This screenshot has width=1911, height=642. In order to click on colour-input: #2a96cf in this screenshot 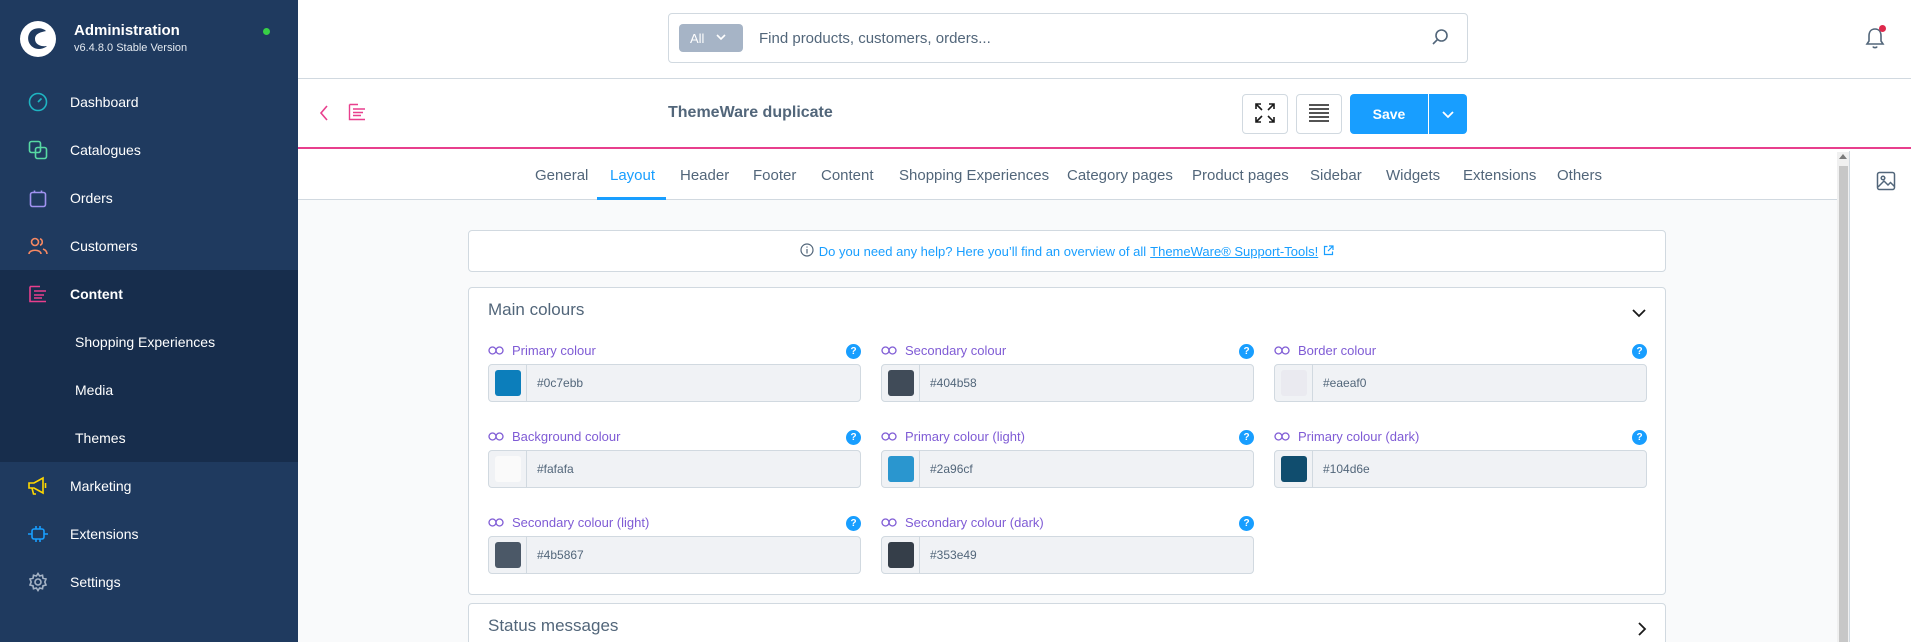, I will do `click(1067, 469)`.